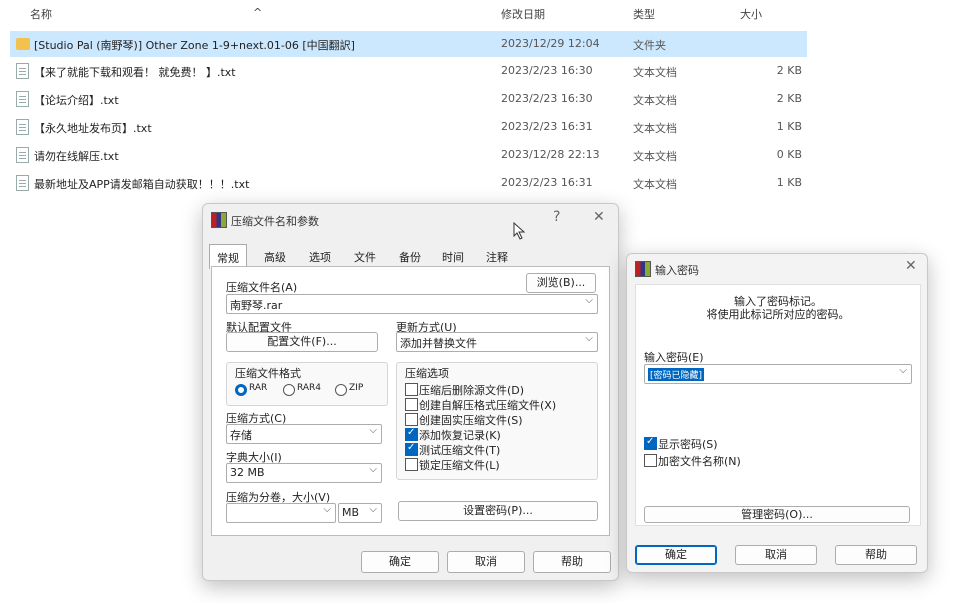  What do you see at coordinates (789, 98) in the screenshot?
I see `file-size: 2 KB` at bounding box center [789, 98].